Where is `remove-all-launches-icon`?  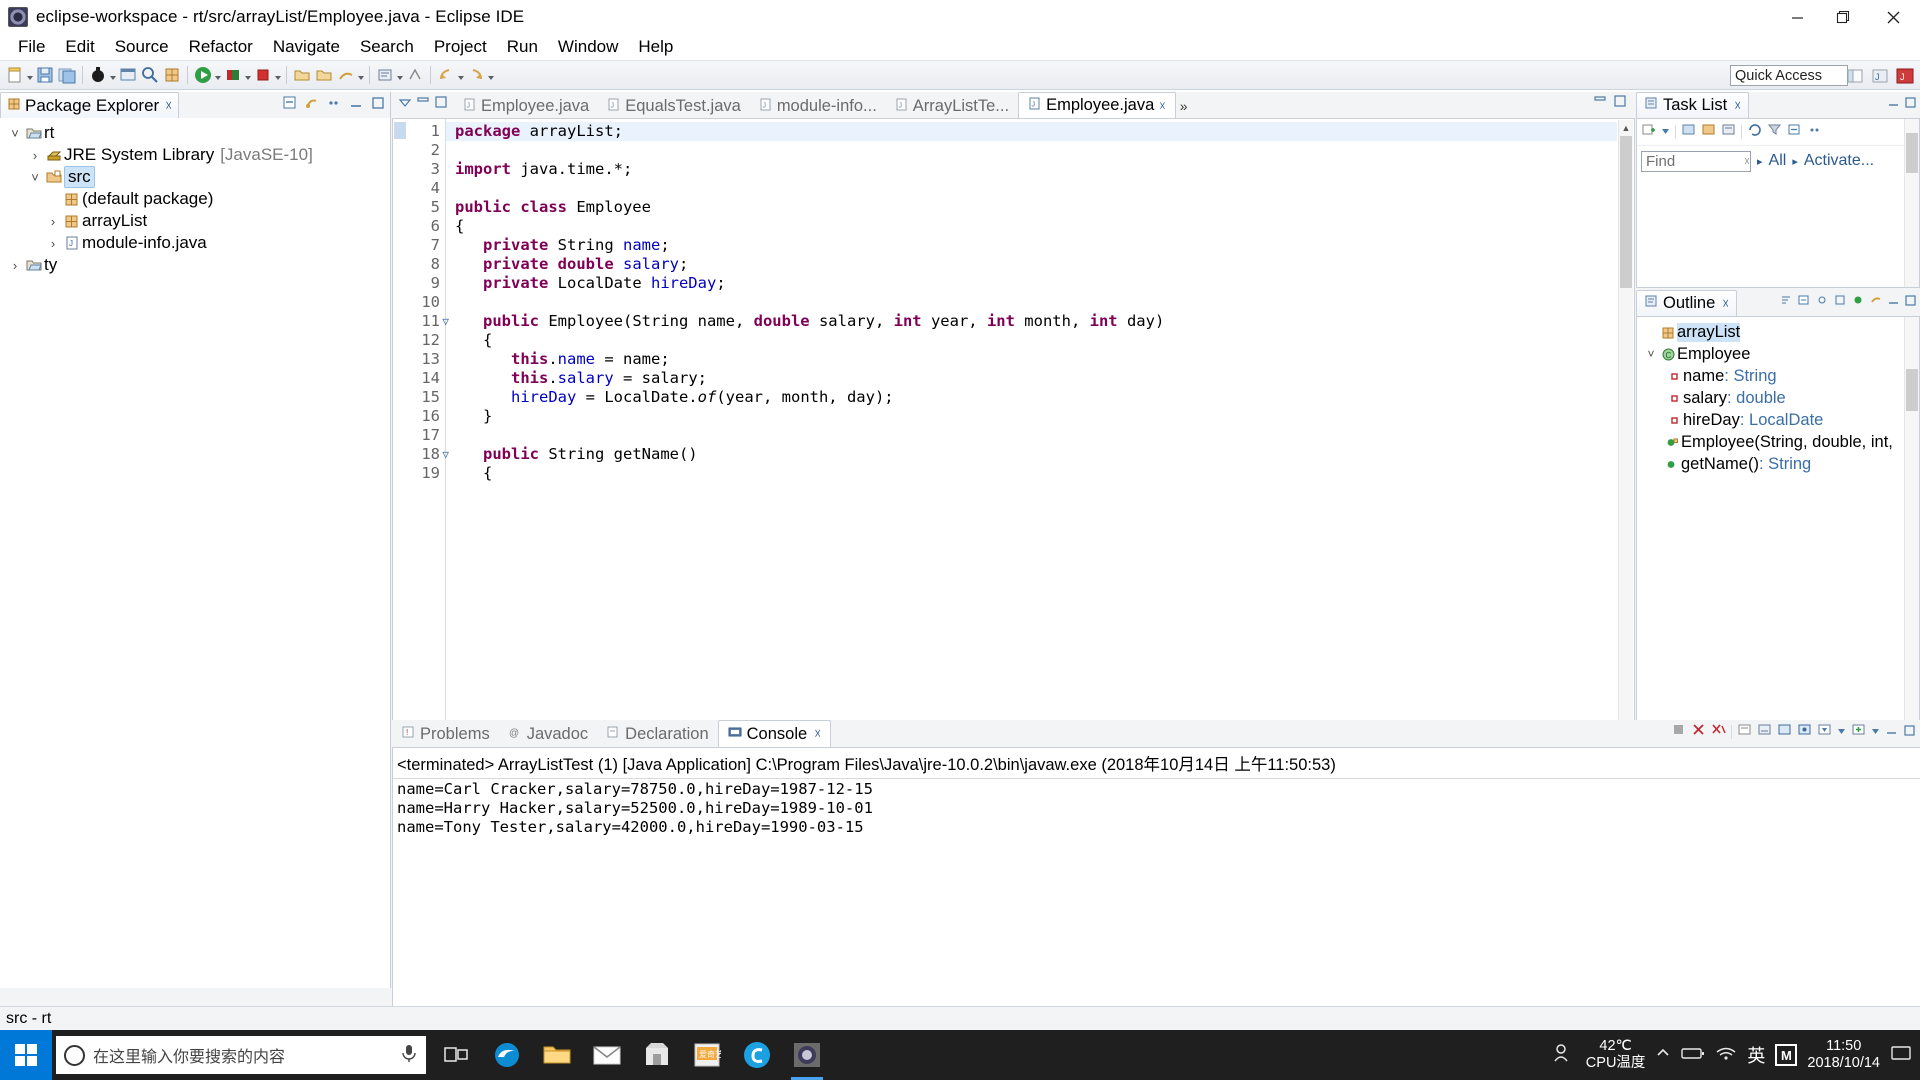 remove-all-launches-icon is located at coordinates (1718, 732).